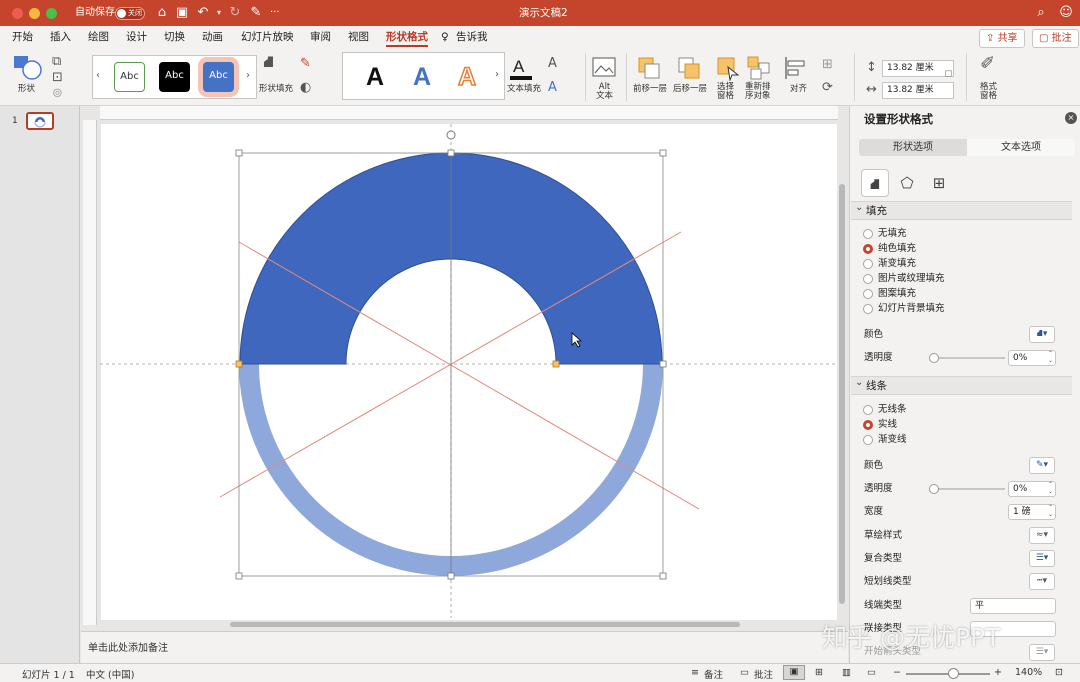 This screenshot has height=682, width=1080. Describe the element at coordinates (842, 374) in the screenshot. I see `vertical-scrollbar` at that location.